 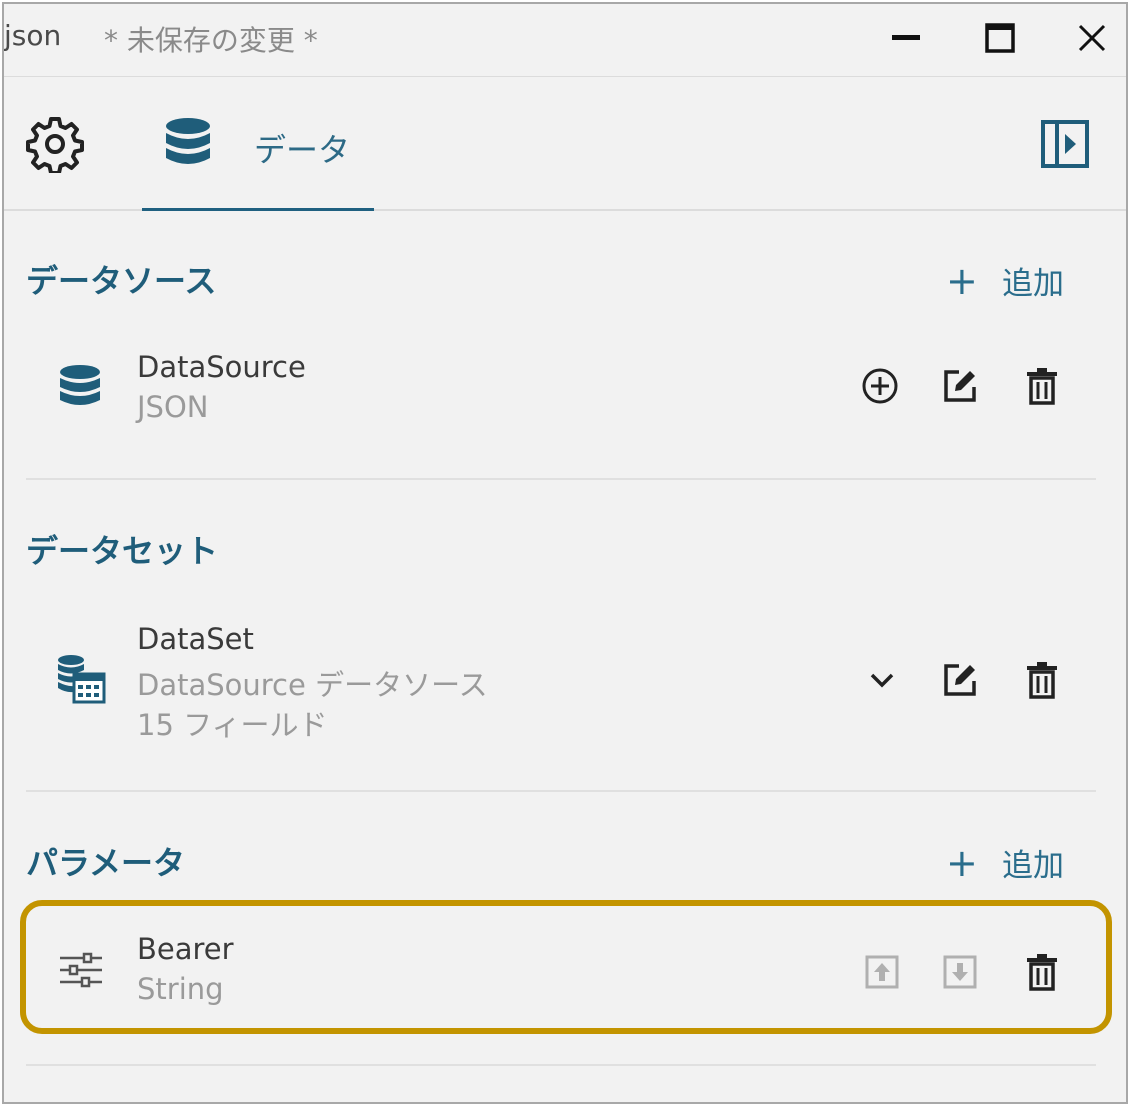 What do you see at coordinates (106, 863) in the screenshot?
I see `parameter-section-title: パラメータ` at bounding box center [106, 863].